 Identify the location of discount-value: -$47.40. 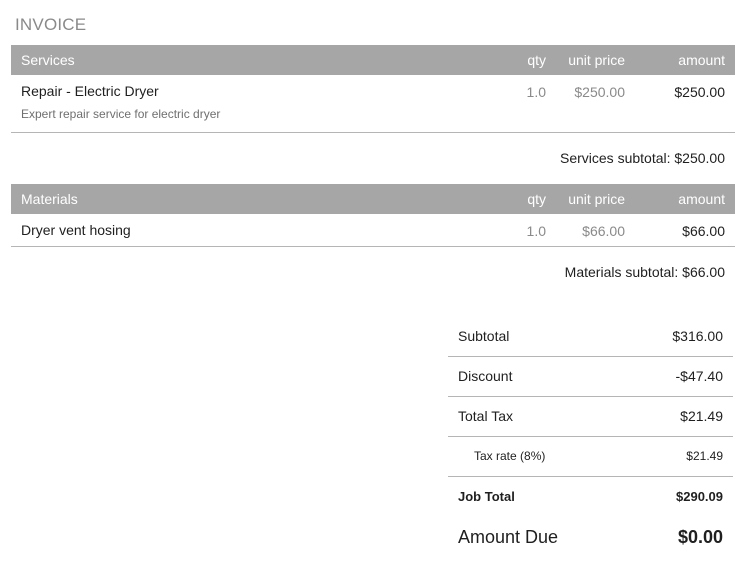
(699, 376).